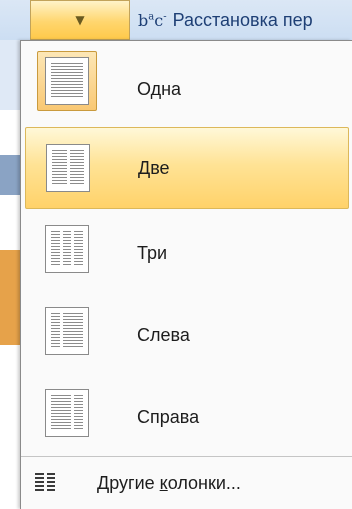  I want to click on chevron-down-icon: ▼, so click(80, 20).